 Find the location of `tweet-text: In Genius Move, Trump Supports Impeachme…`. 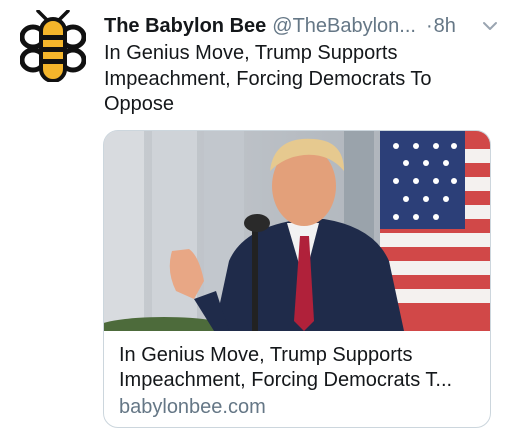

tweet-text: In Genius Move, Trump Supports Impeachme… is located at coordinates (268, 78).